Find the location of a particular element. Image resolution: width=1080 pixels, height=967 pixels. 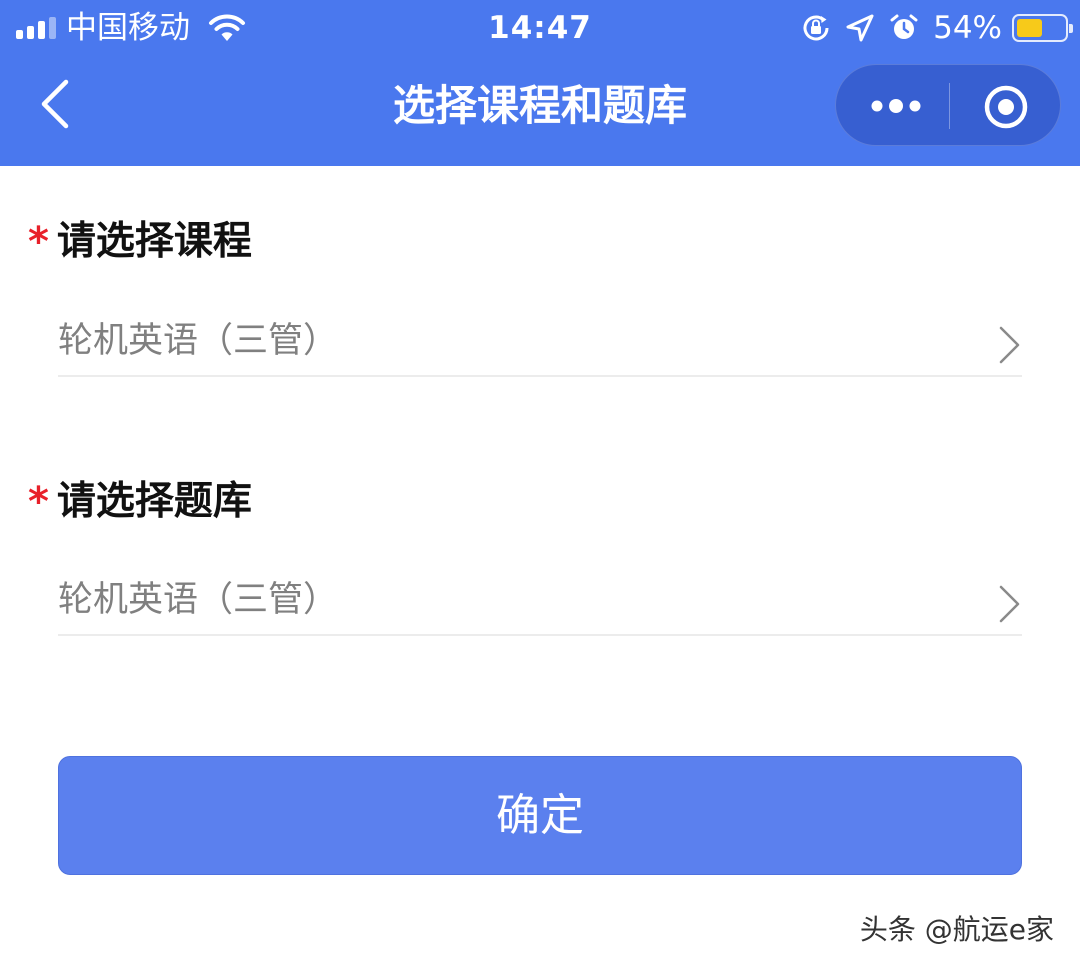

mini-program-capsule is located at coordinates (948, 105).